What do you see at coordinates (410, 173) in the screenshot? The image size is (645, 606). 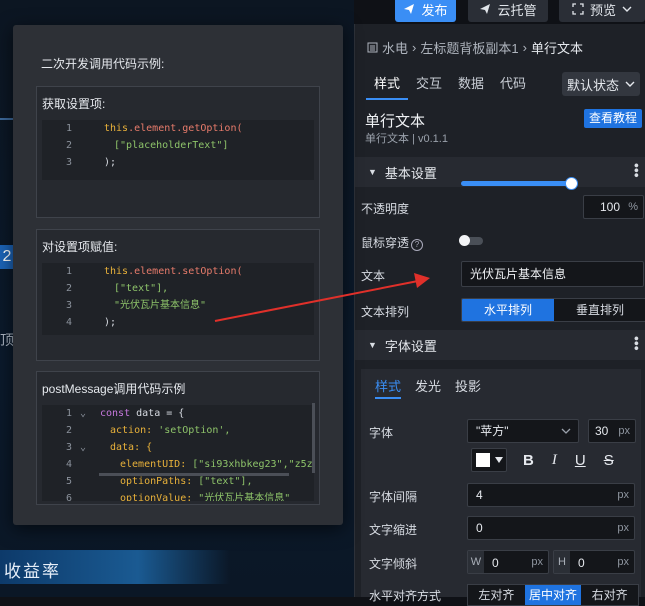 I see `section-label: 基本设置` at bounding box center [410, 173].